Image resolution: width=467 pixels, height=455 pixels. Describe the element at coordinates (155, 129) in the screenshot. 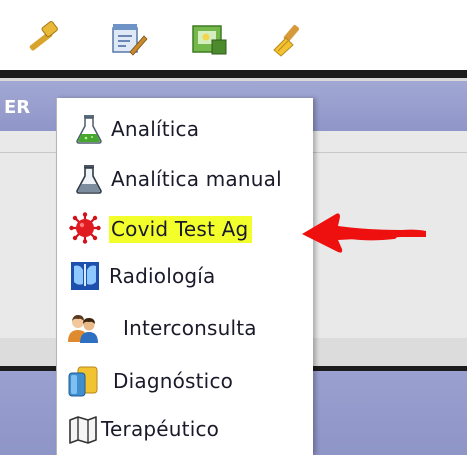

I see `menu-item-label: Analítica` at that location.